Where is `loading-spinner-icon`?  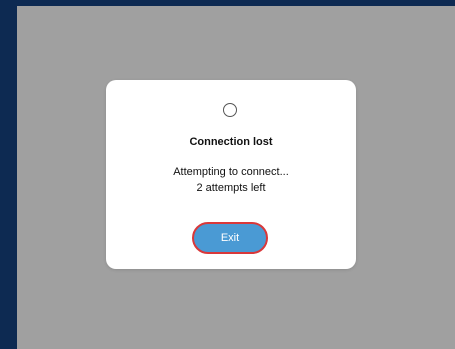
loading-spinner-icon is located at coordinates (230, 110).